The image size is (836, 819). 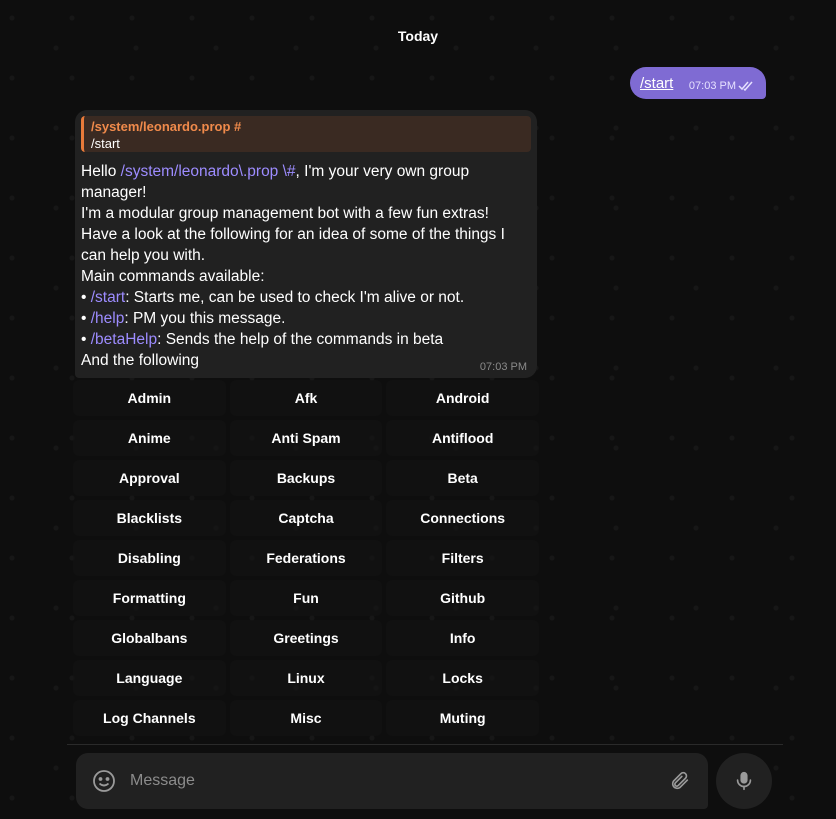 What do you see at coordinates (124, 339) in the screenshot?
I see `command-betahelp-link: /betaHelp` at bounding box center [124, 339].